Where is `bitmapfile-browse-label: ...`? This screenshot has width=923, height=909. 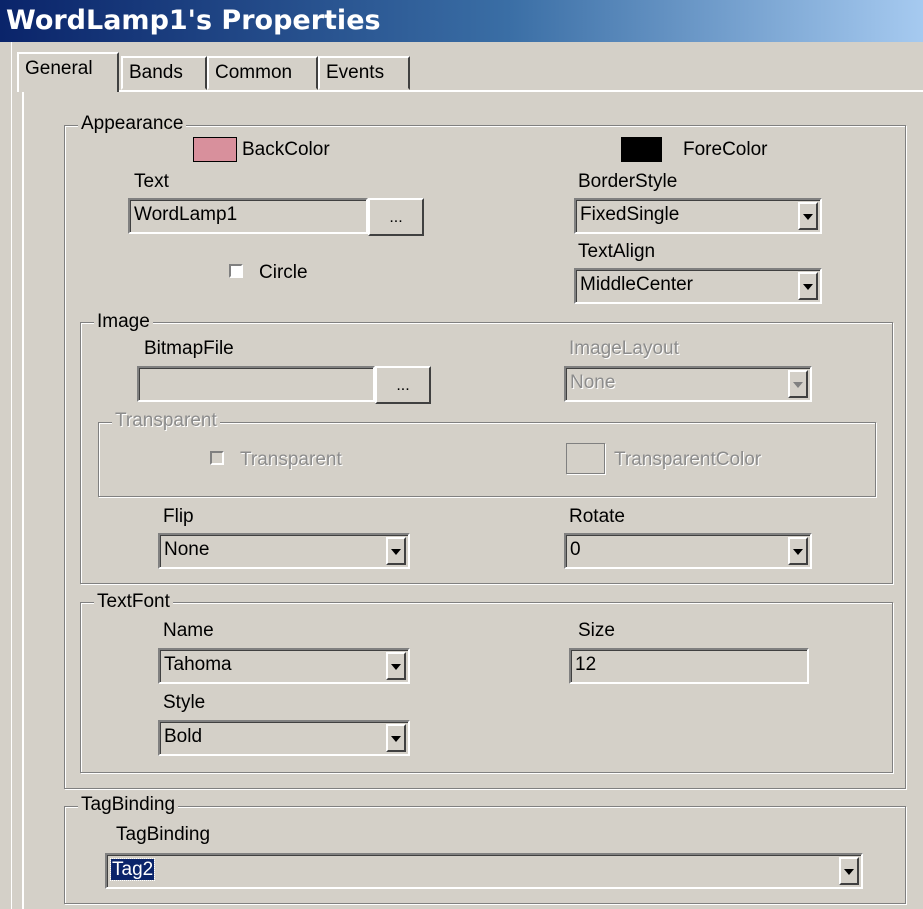 bitmapfile-browse-label: ... is located at coordinates (403, 385).